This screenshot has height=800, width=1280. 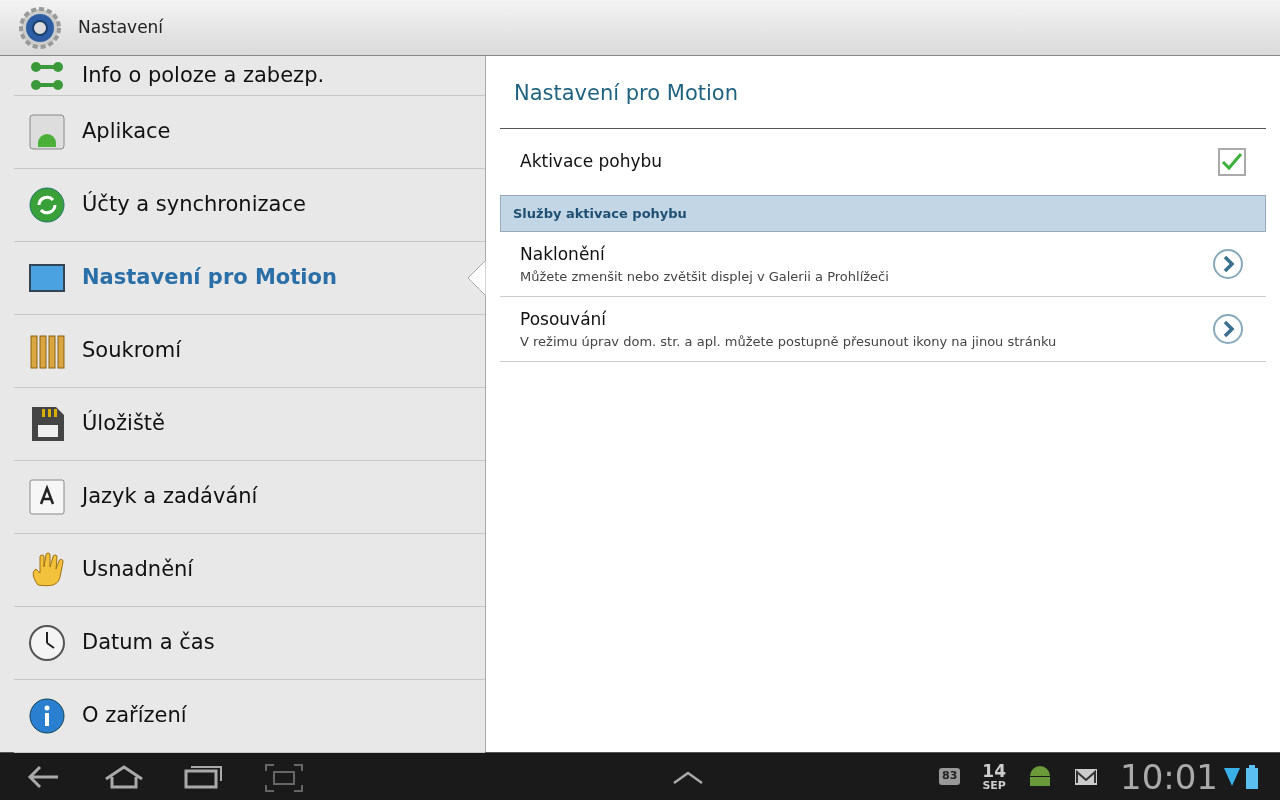 I want to click on detail-title: Nastavení pro Motion, so click(x=883, y=92).